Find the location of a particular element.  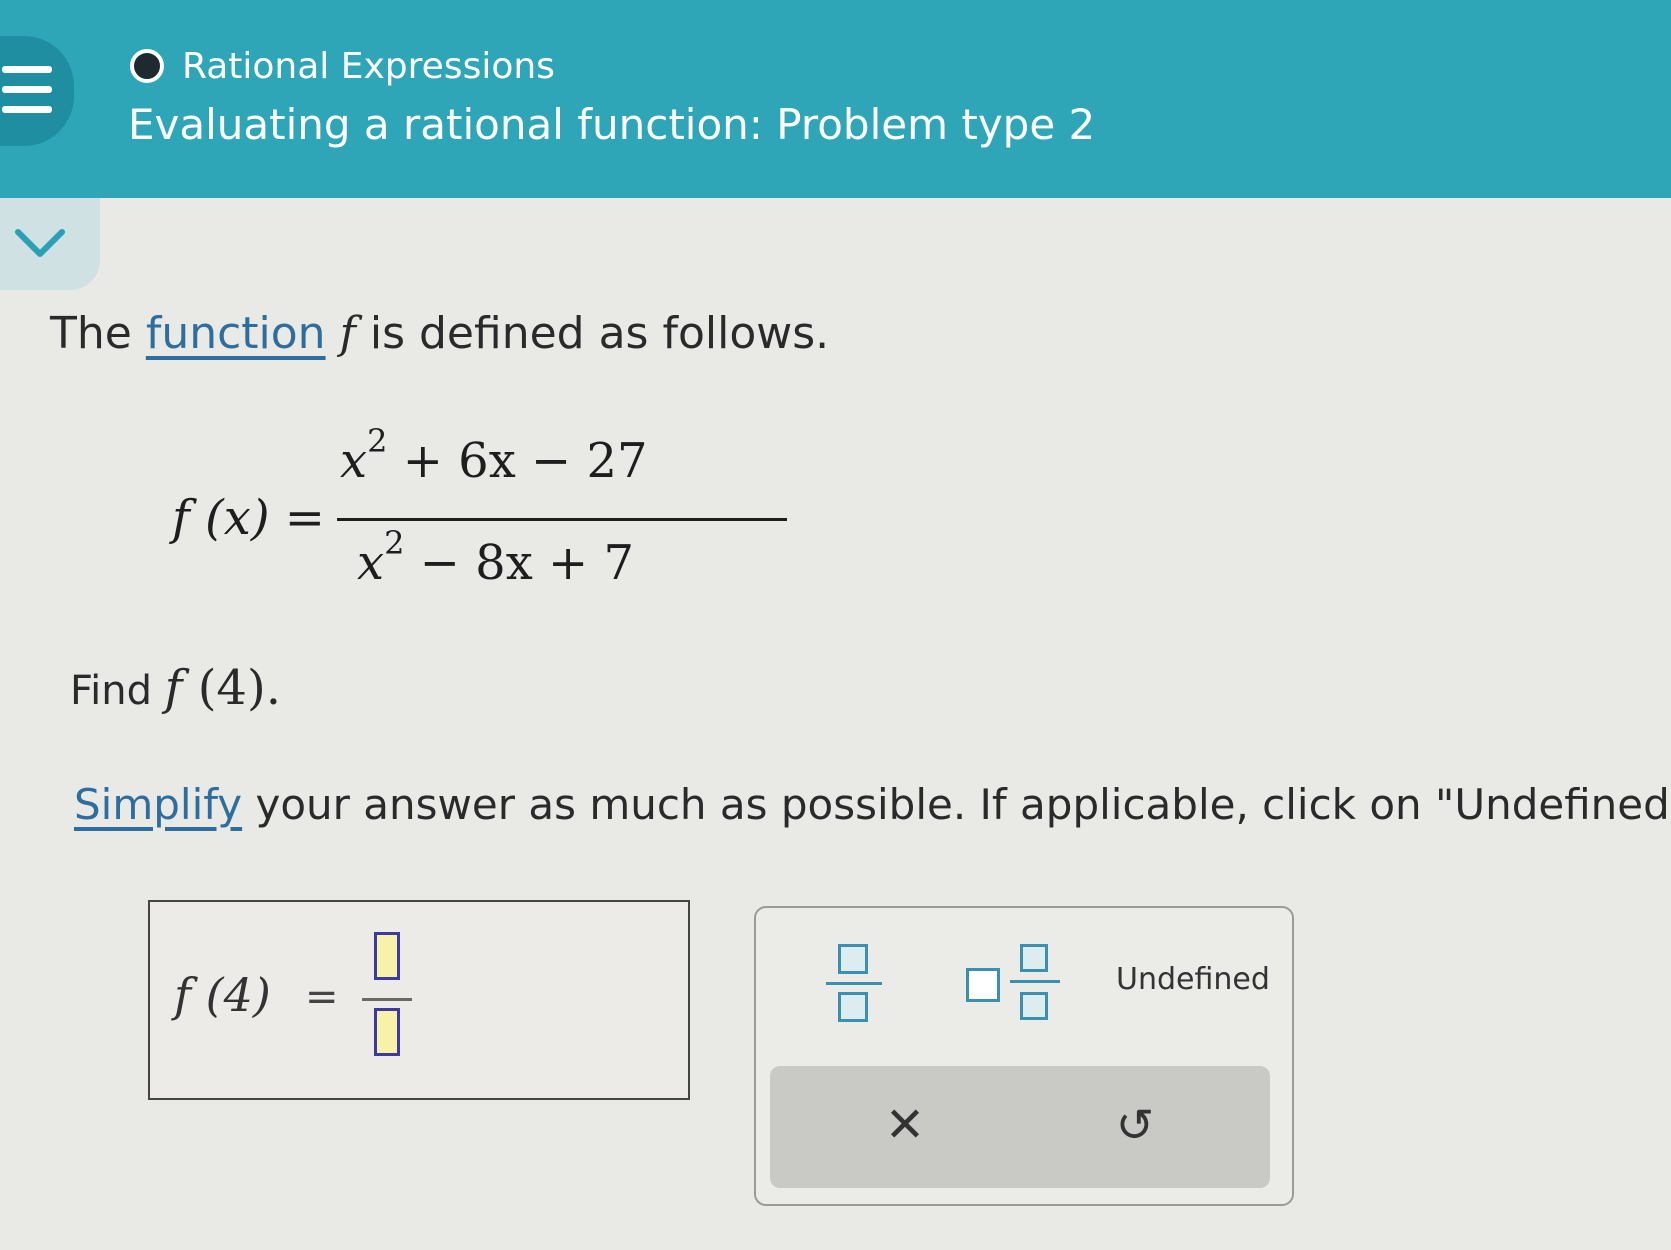

close-icon: ✕ is located at coordinates (905, 1125).